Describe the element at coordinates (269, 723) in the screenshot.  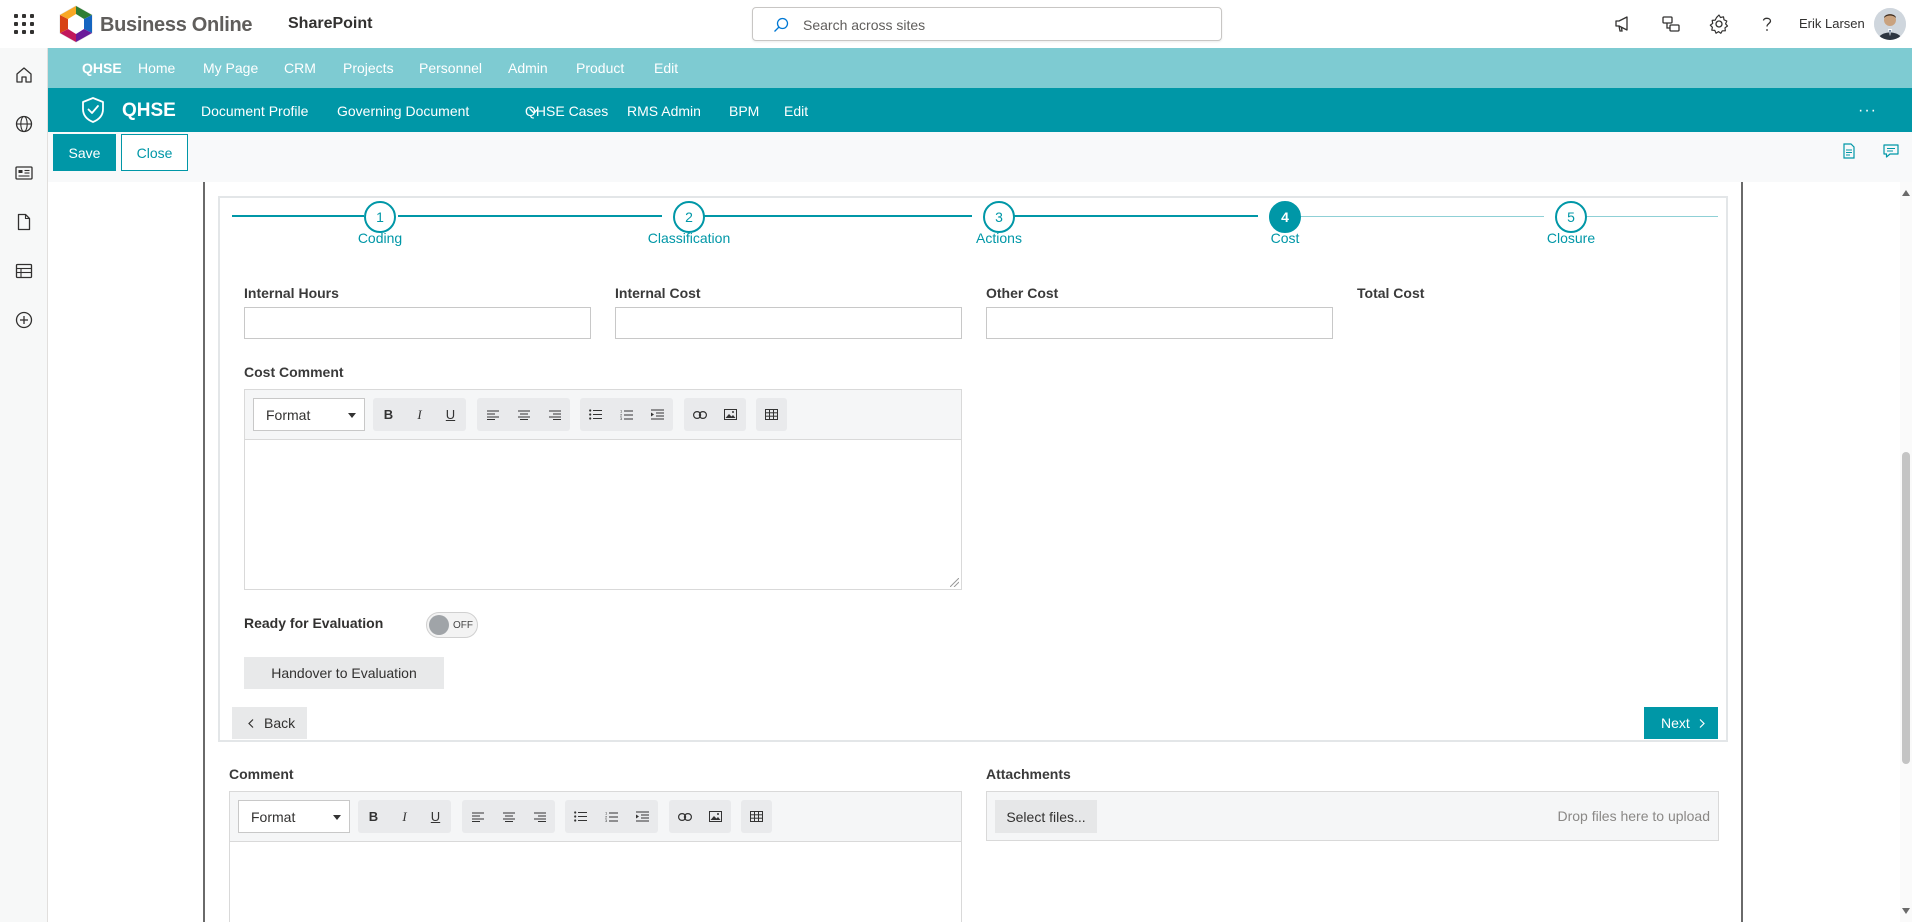
I see `back-button: Back` at that location.